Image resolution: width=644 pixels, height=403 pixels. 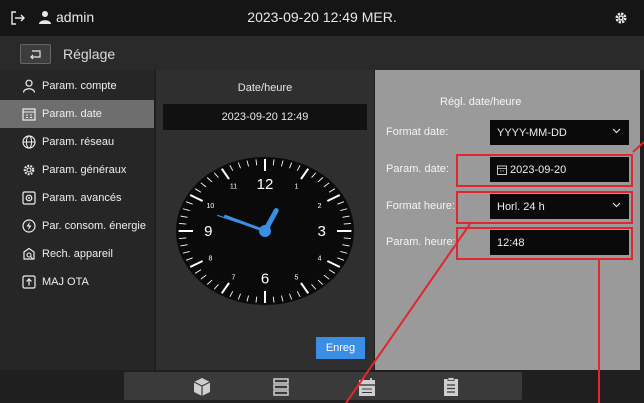 I want to click on current-datetime: 2023-09-20 12:49 MER., so click(x=322, y=17).